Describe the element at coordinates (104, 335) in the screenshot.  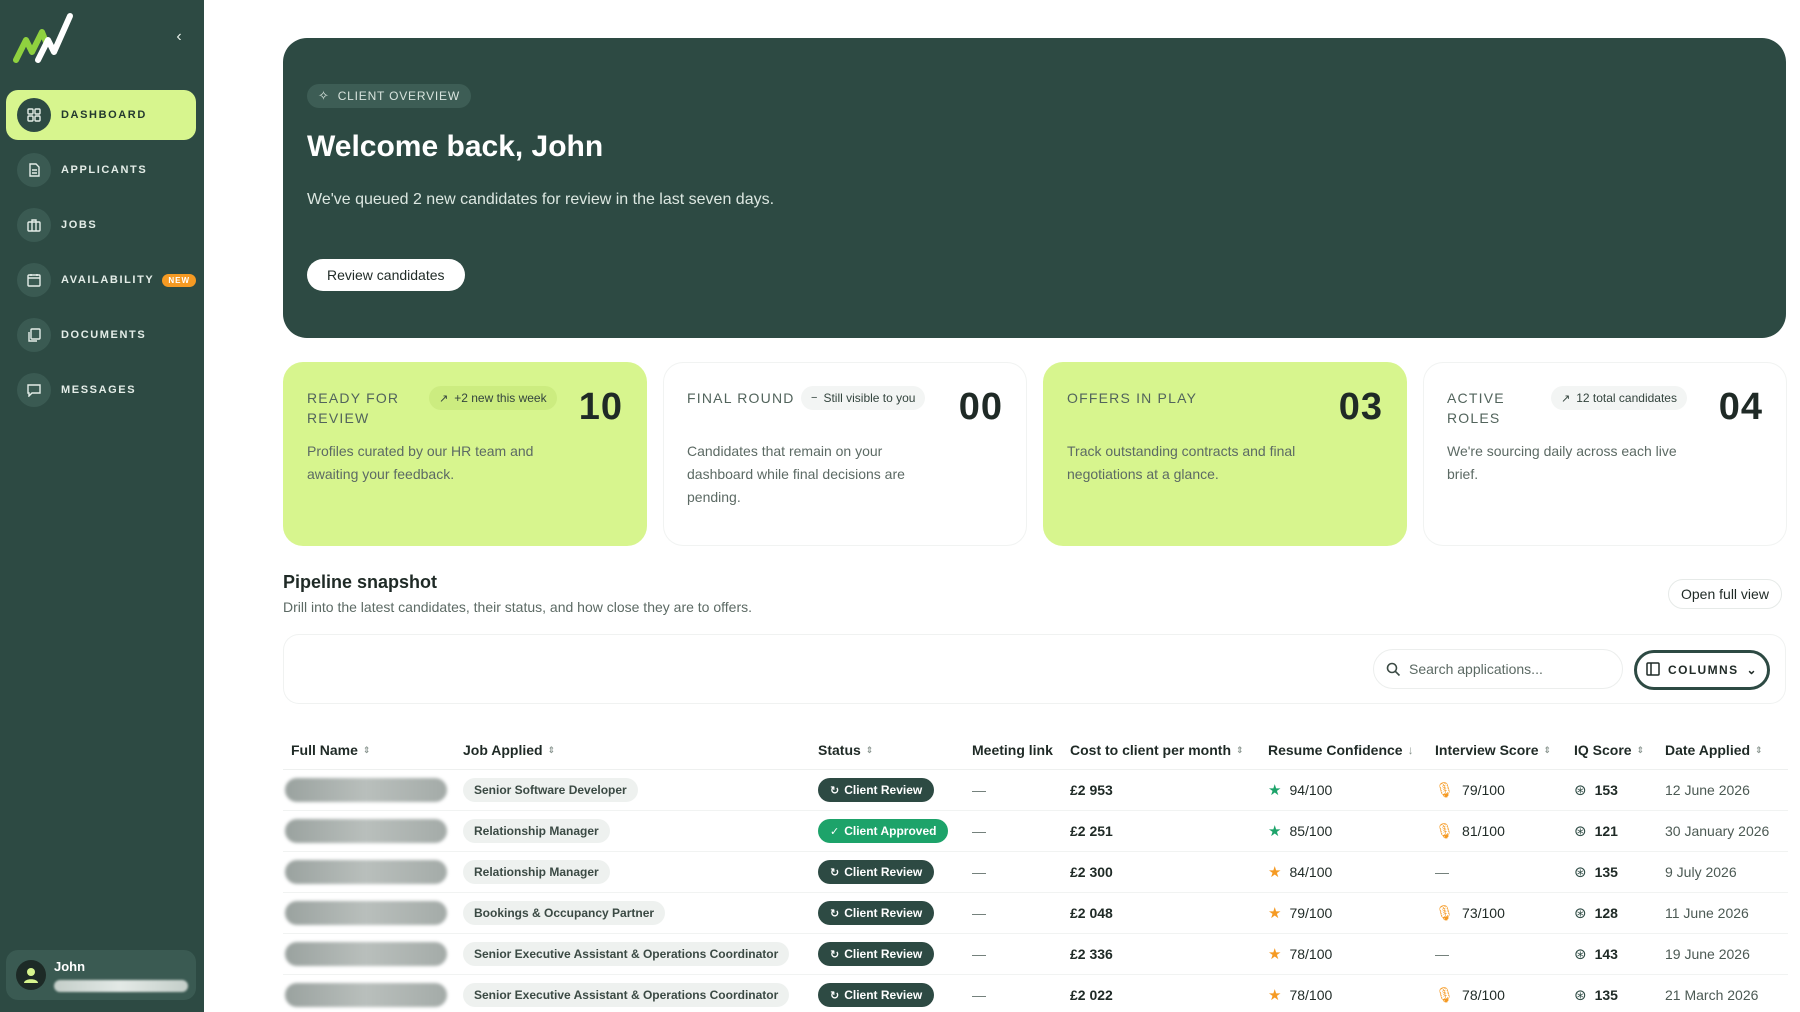
I see `sidebar-item-label: DOCUMENTS` at that location.